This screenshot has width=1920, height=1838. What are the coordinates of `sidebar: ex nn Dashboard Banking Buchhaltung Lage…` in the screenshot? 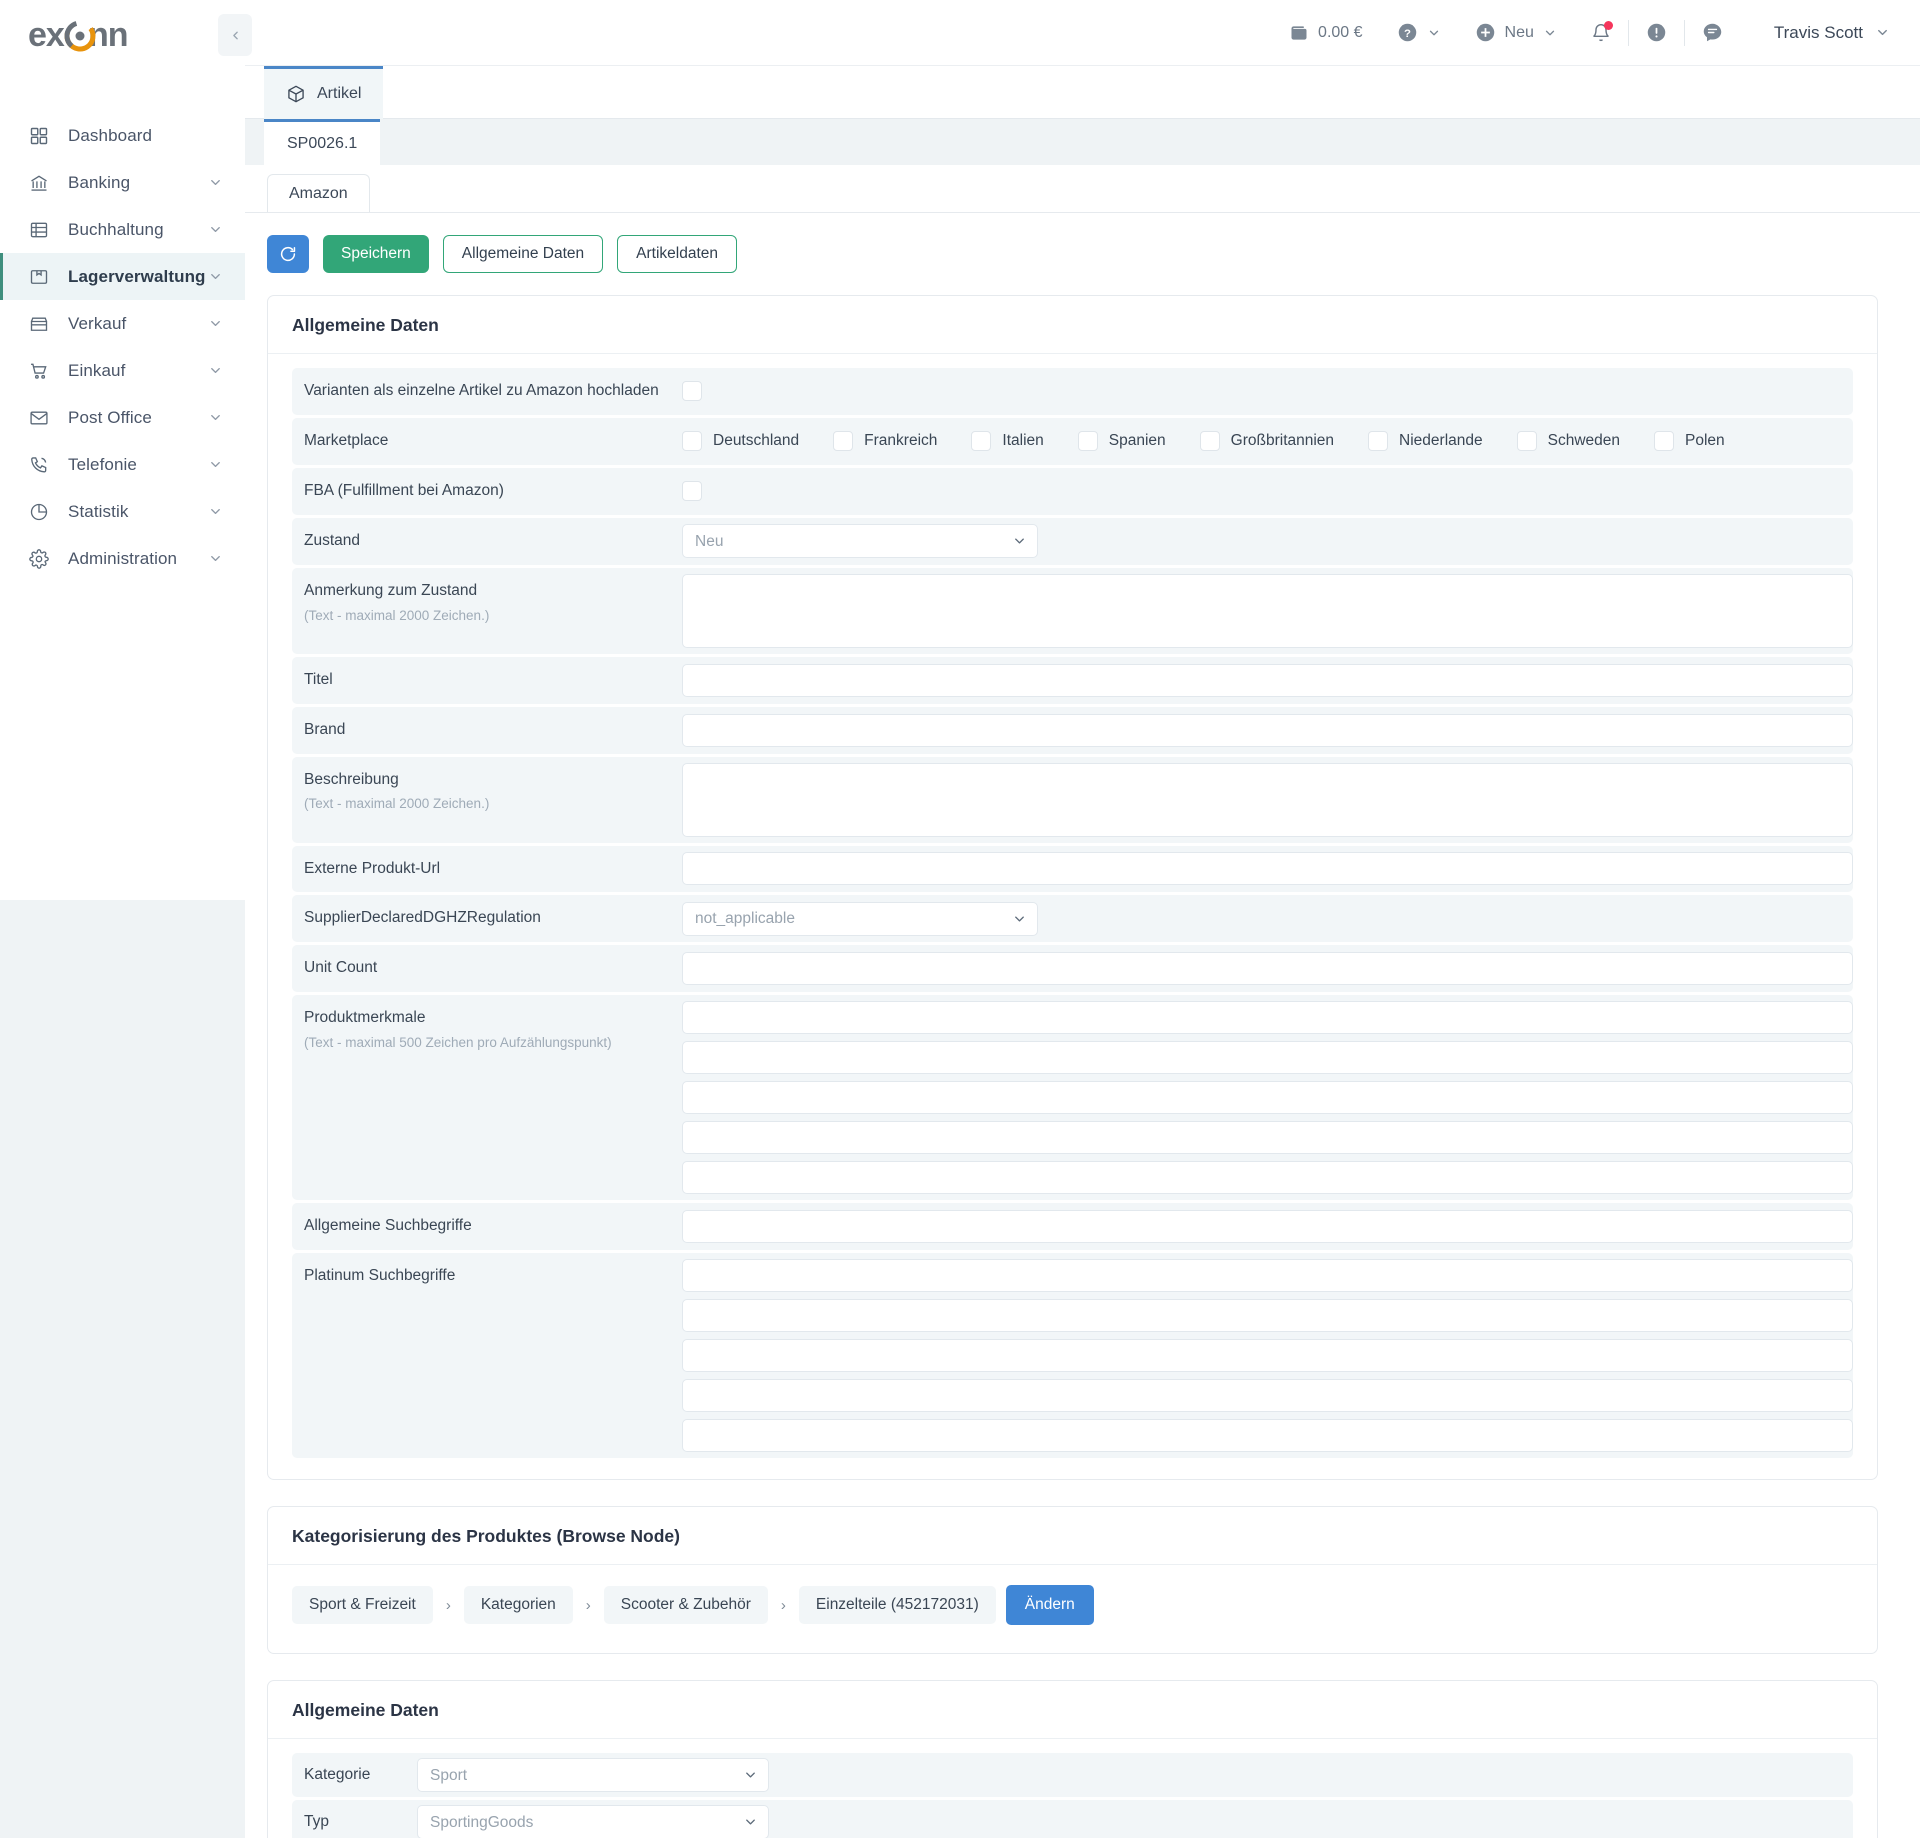 It's located at (126, 450).